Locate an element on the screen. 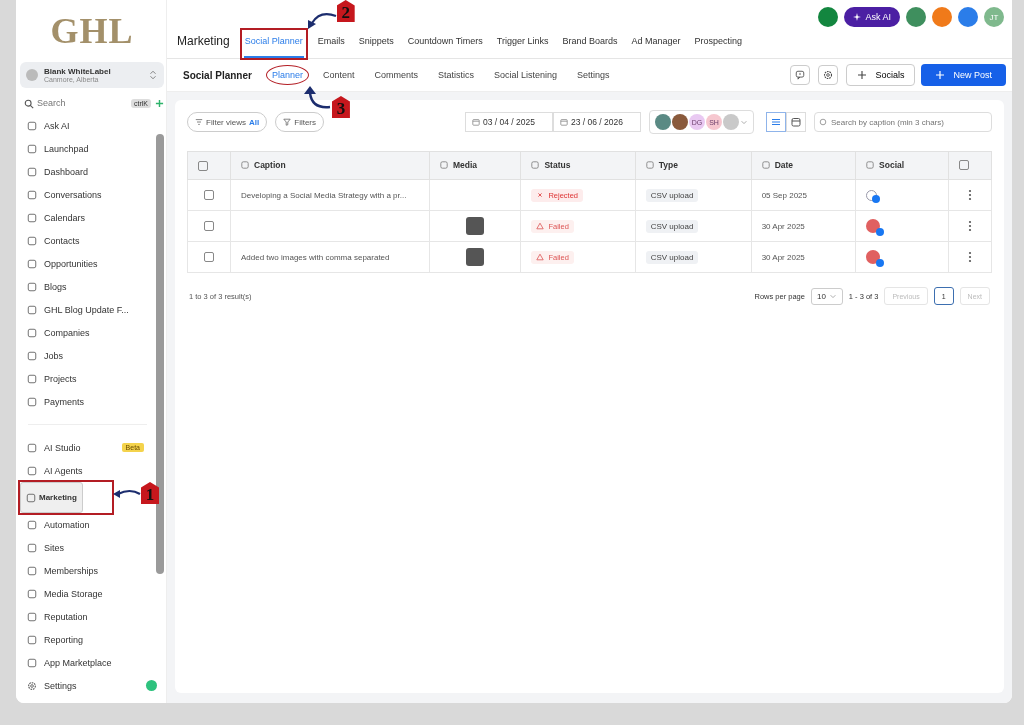  sub-tab: Settings is located at coordinates (593, 75).